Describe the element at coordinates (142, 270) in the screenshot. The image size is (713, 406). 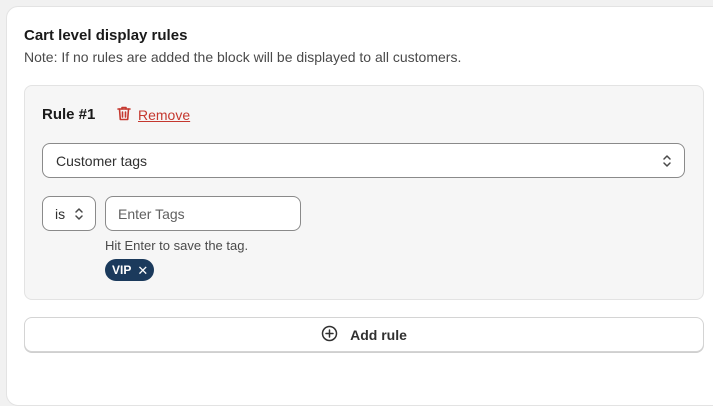
I see `close-icon: ✕` at that location.